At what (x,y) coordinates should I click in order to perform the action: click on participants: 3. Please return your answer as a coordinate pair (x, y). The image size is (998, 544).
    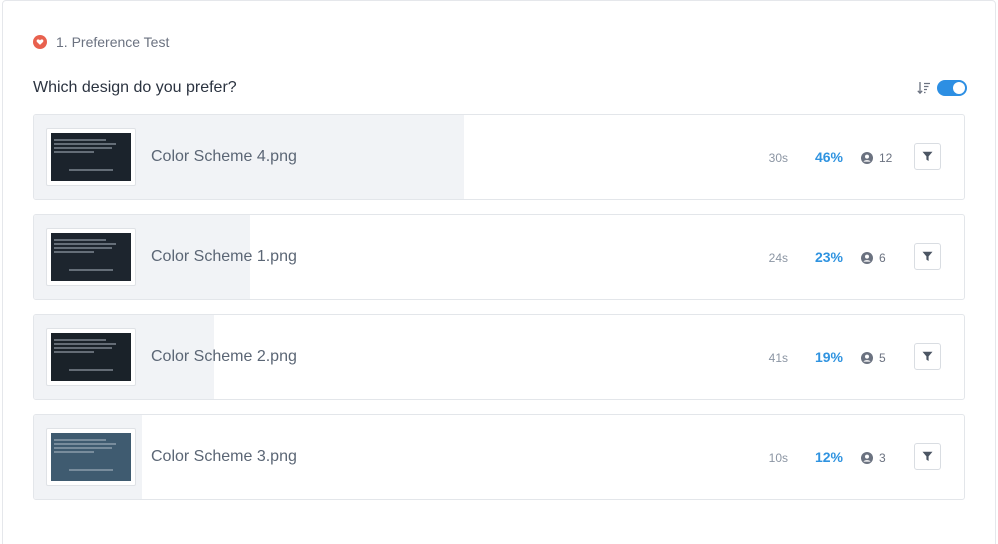
    Looking at the image, I should click on (873, 458).